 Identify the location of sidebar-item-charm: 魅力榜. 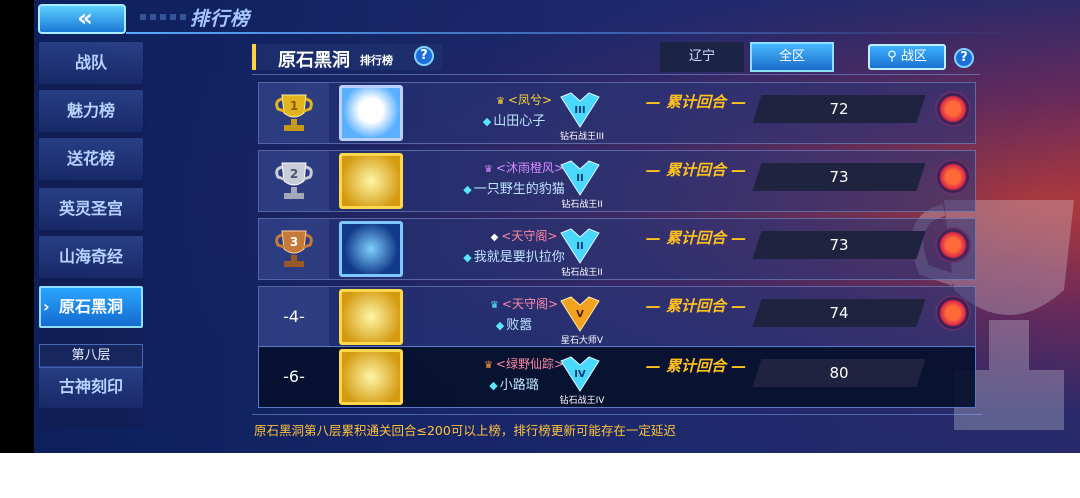
(91, 111).